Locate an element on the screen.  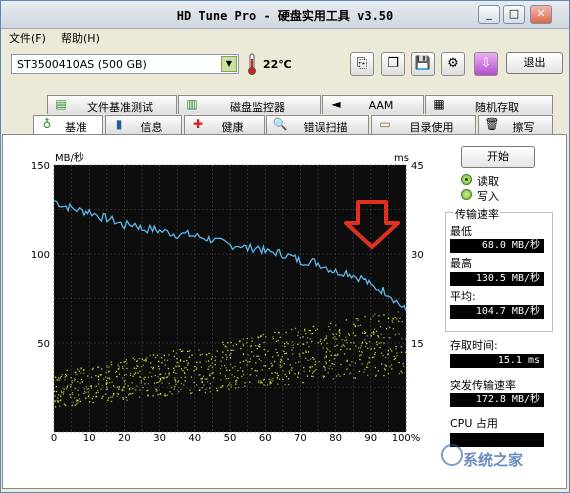
tab-info: ▮ 信息 is located at coordinates (143, 124).